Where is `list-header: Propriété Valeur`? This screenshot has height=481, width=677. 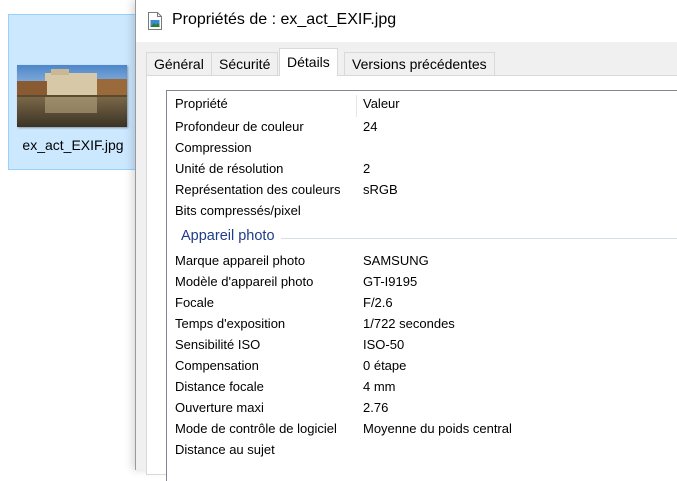
list-header: Propriété Valeur is located at coordinates (422, 104).